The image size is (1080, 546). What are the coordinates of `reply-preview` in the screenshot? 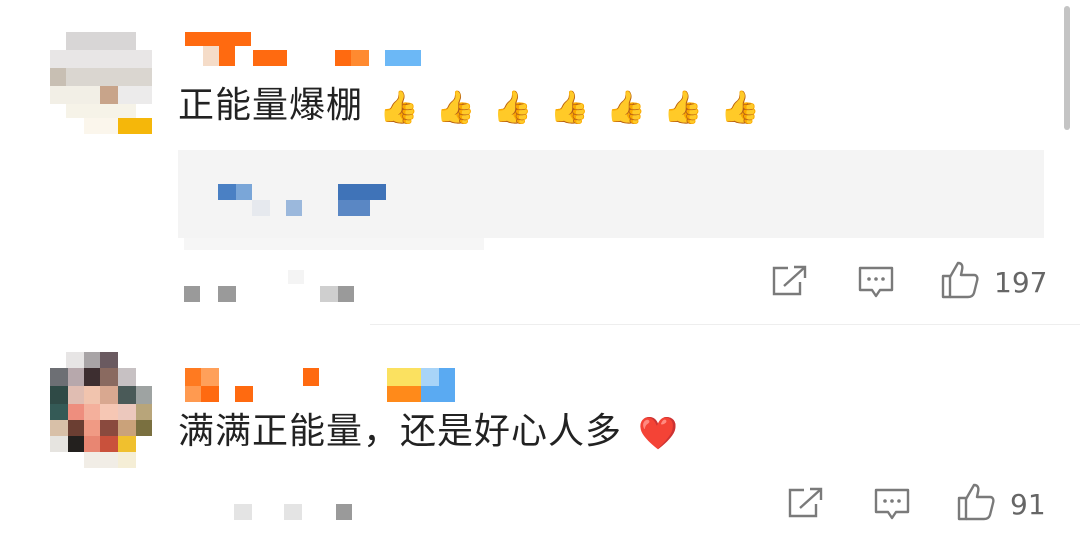 It's located at (611, 200).